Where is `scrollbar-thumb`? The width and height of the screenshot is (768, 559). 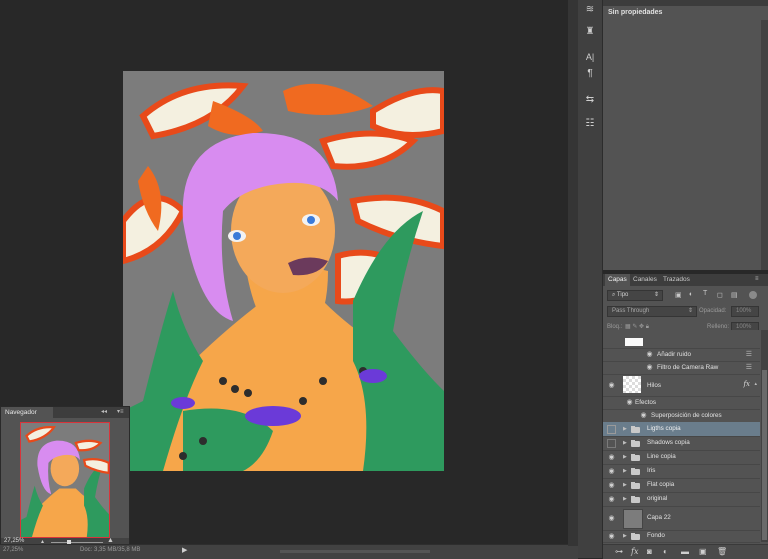
scrollbar-thumb is located at coordinates (764, 455).